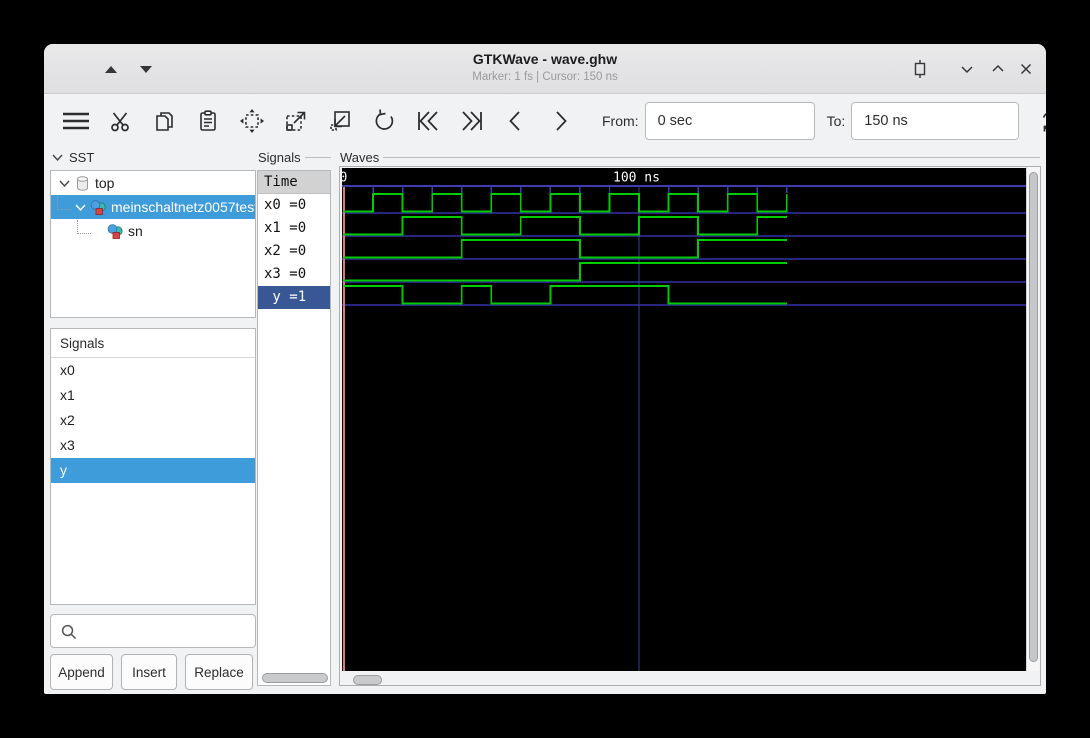 The width and height of the screenshot is (1090, 738). Describe the element at coordinates (294, 182) in the screenshot. I see `time-header: Time` at that location.